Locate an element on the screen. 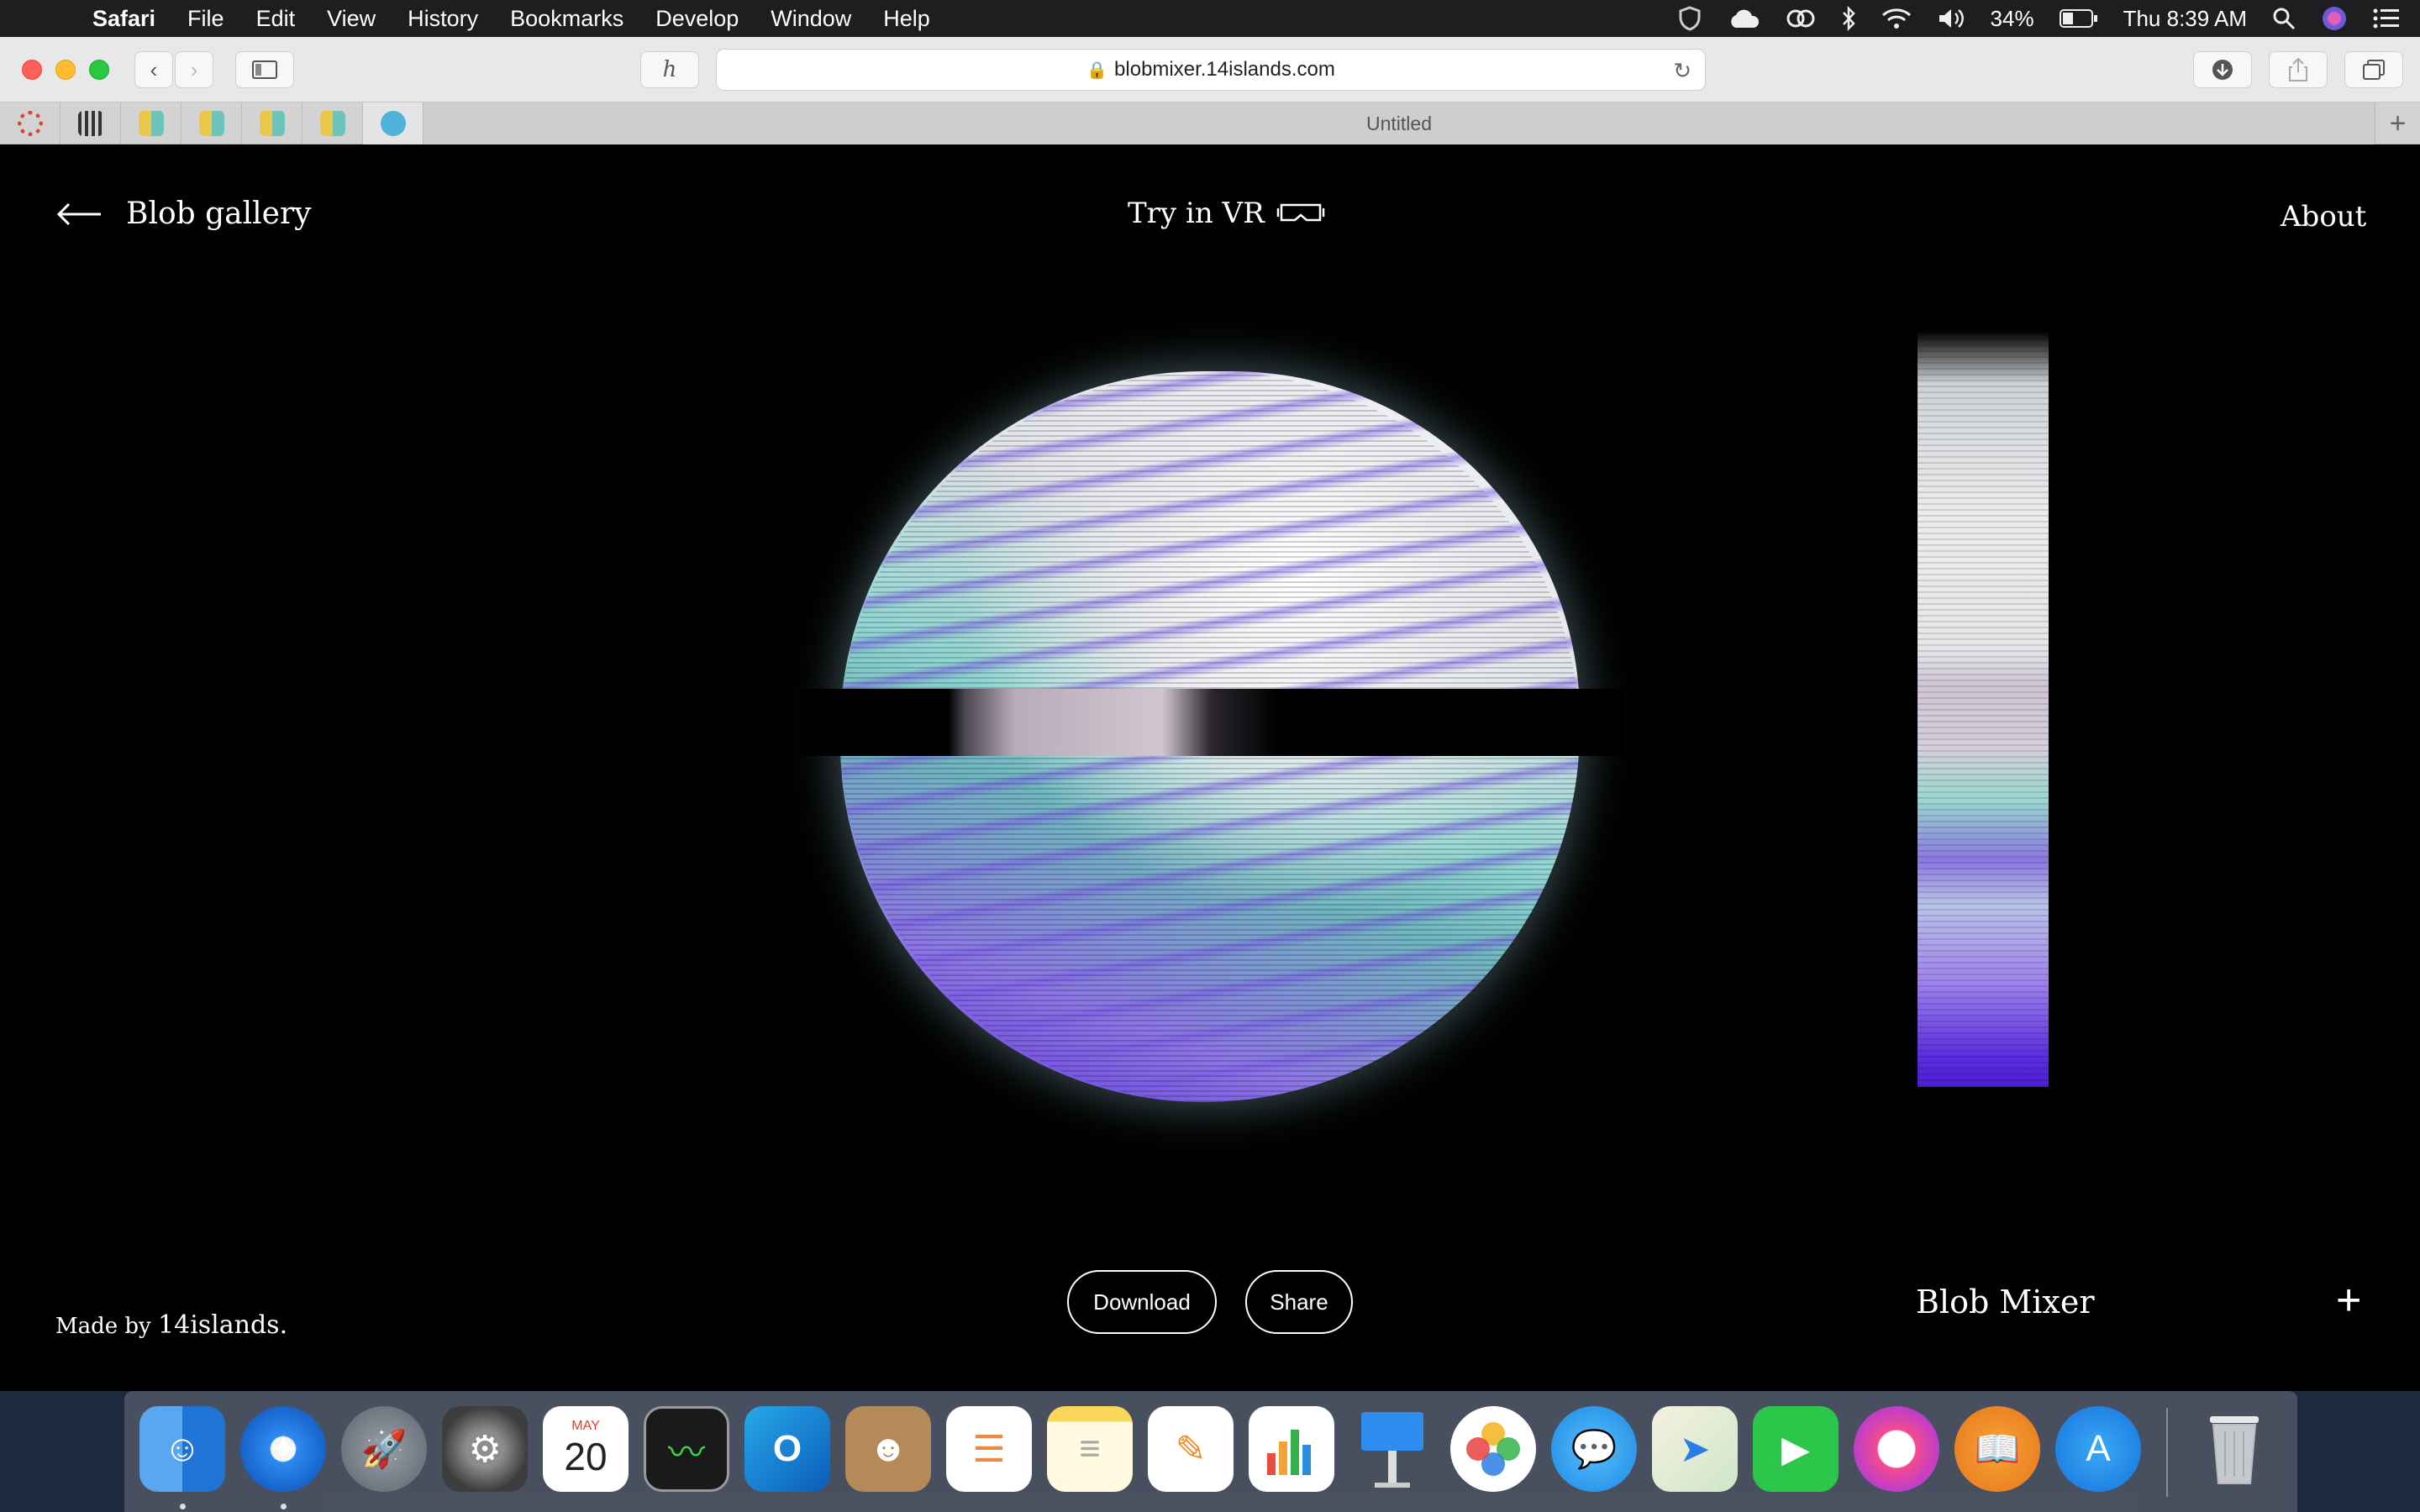 The width and height of the screenshot is (2420, 1512). bluetooth-icon is located at coordinates (1849, 18).